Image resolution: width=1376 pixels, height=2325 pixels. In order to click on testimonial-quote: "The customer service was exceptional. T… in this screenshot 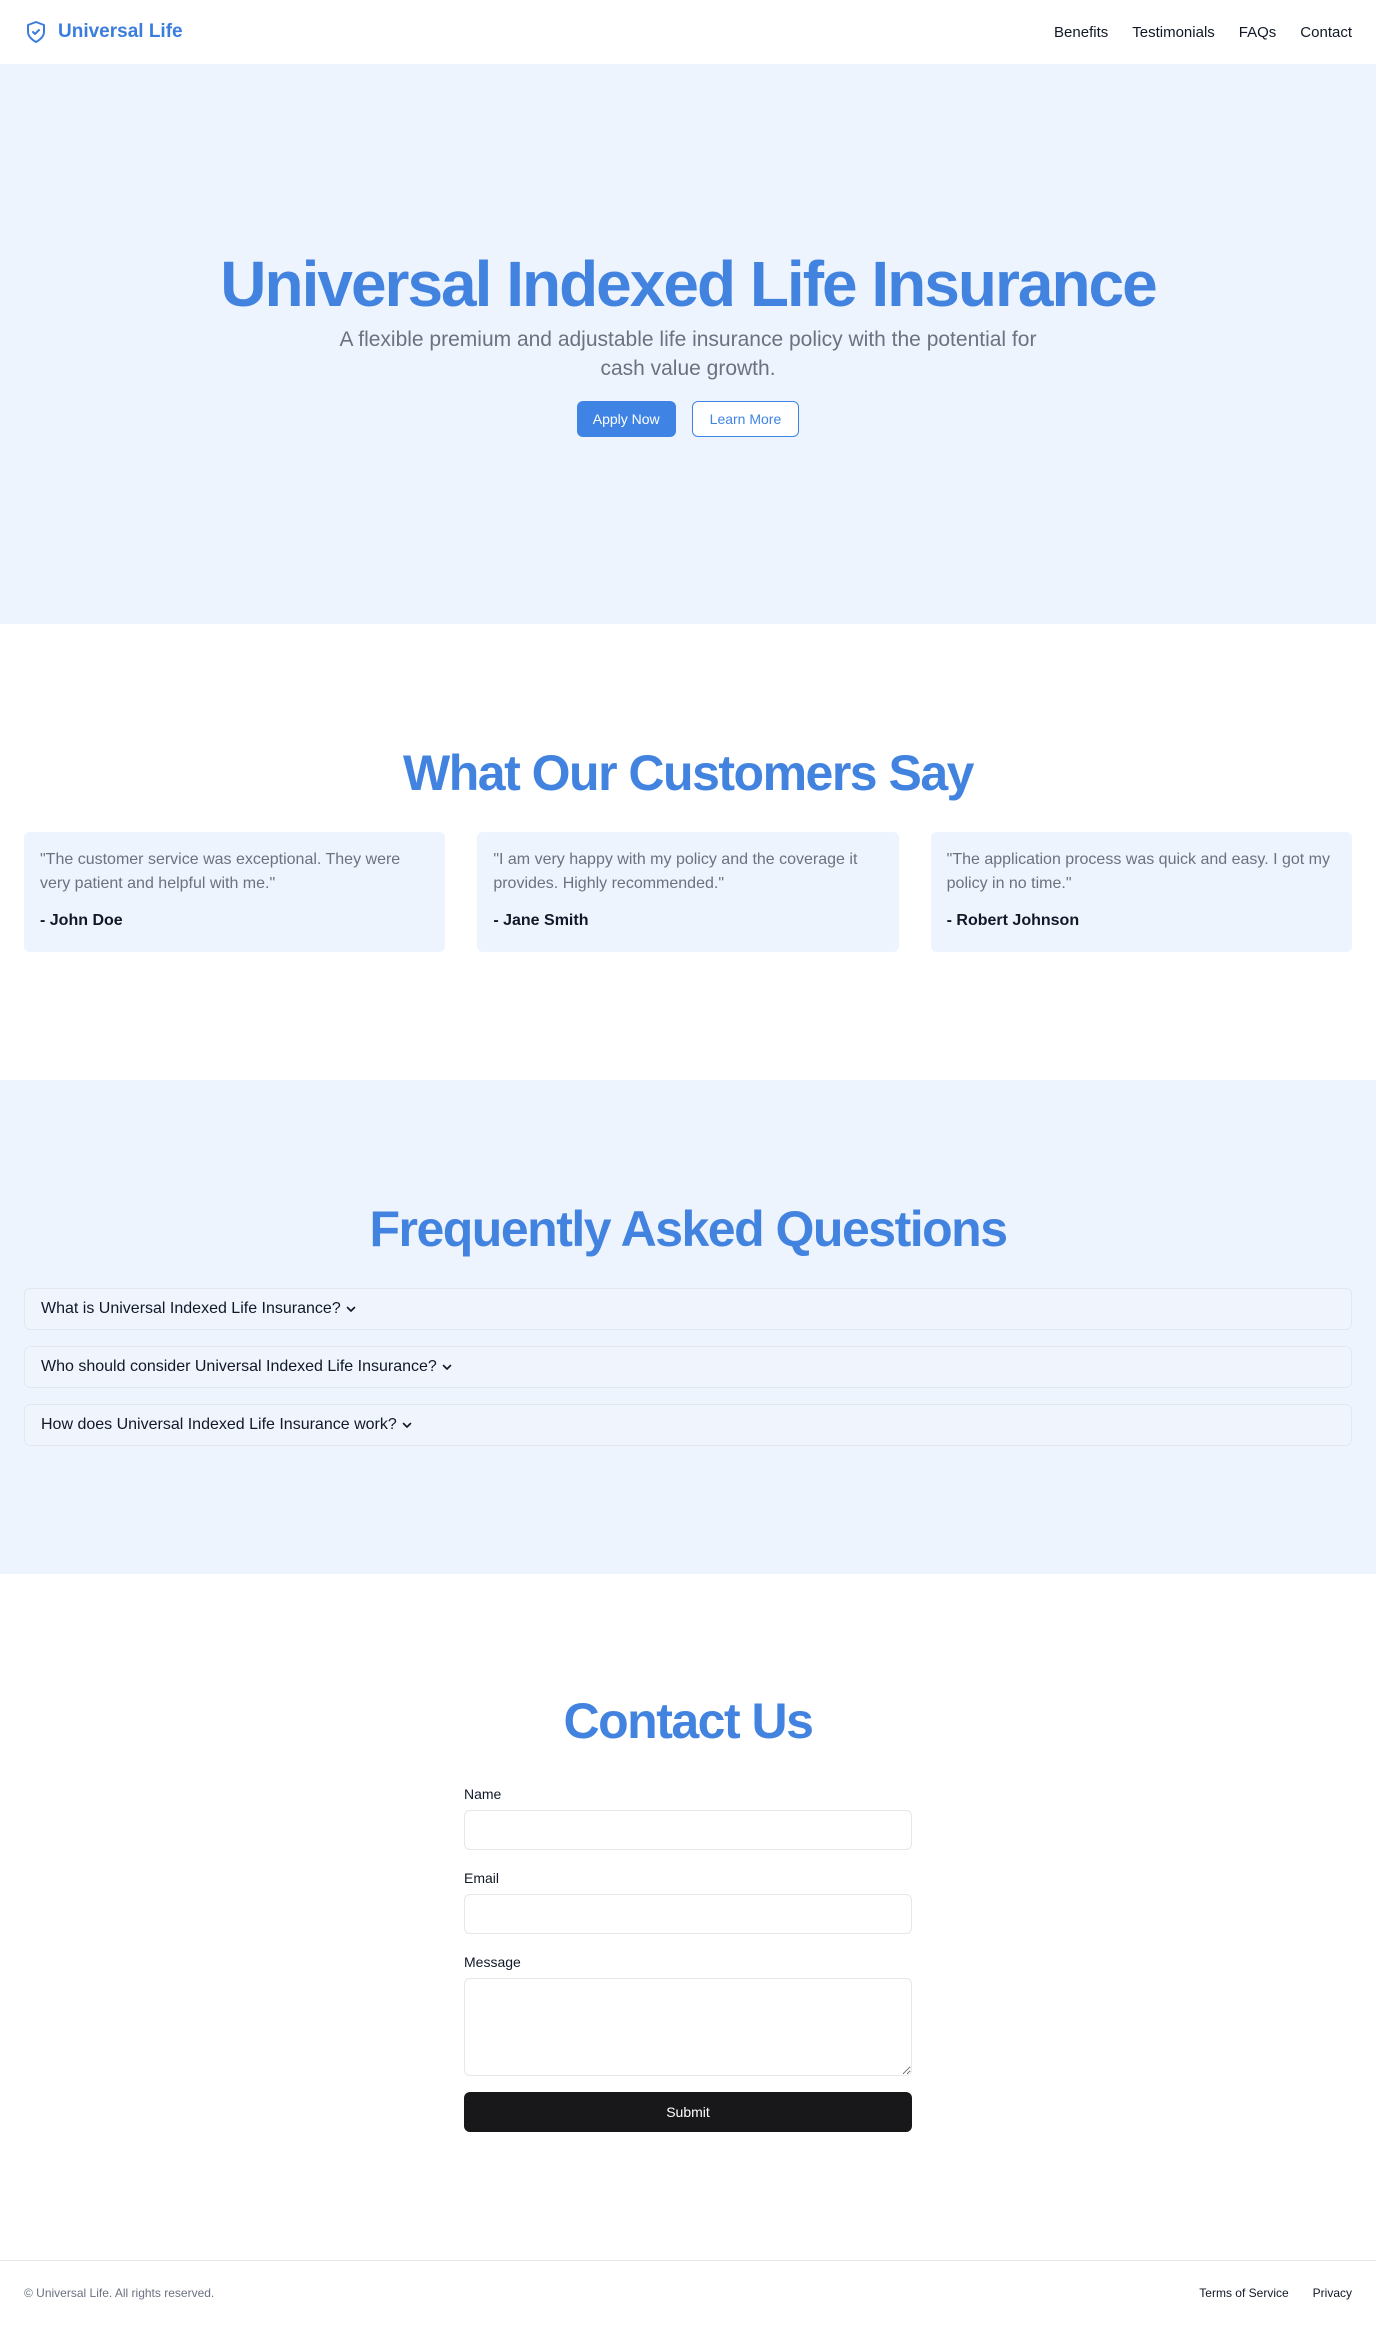, I will do `click(220, 871)`.